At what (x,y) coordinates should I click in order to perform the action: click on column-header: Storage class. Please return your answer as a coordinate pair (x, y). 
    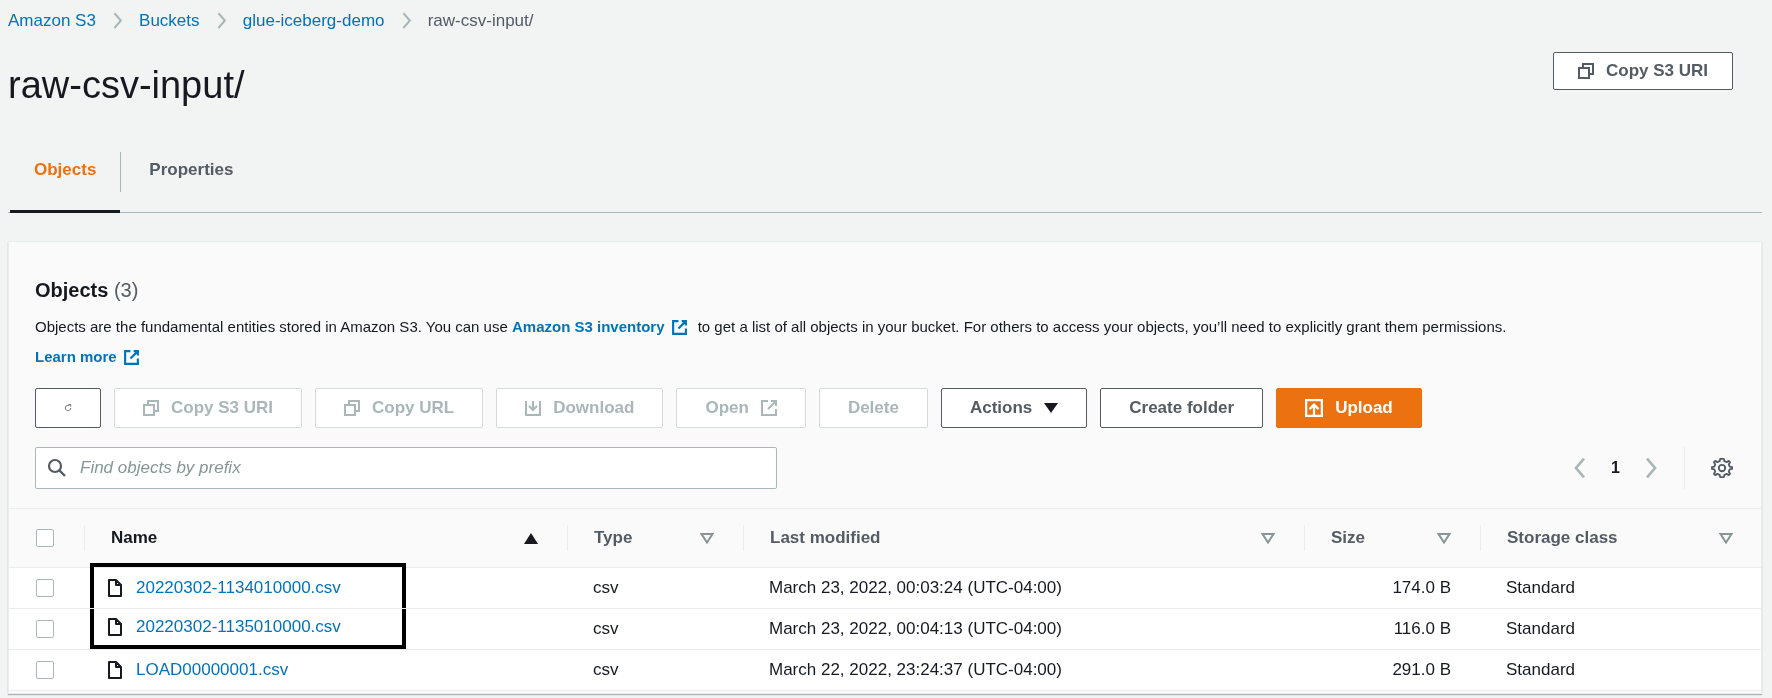
    Looking at the image, I should click on (1562, 538).